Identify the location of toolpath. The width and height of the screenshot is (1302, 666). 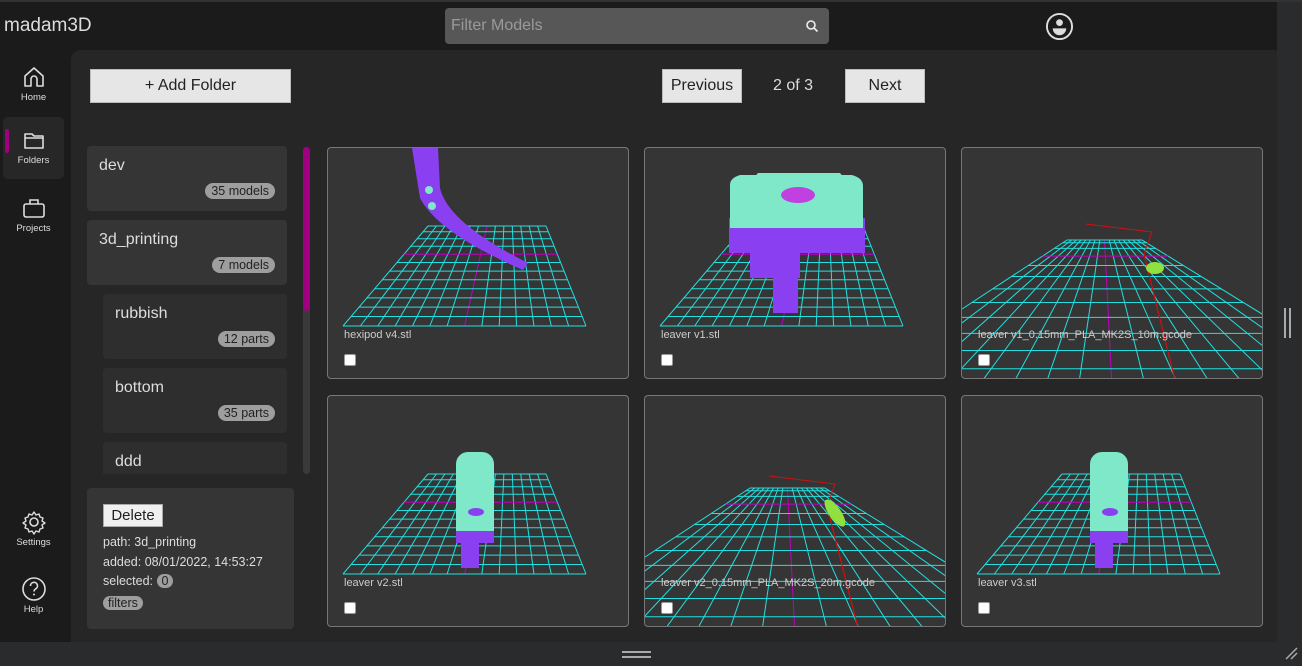
(1119, 239).